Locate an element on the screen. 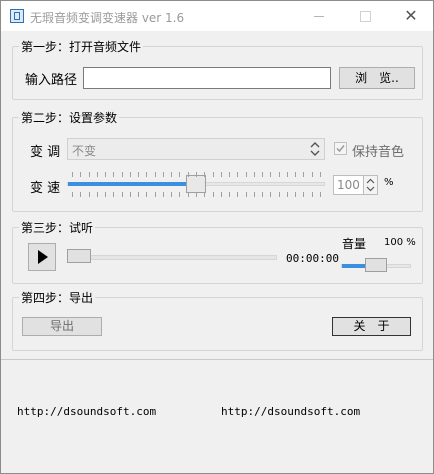 The width and height of the screenshot is (434, 474). keep-tone-label: 保持音色 is located at coordinates (378, 152).